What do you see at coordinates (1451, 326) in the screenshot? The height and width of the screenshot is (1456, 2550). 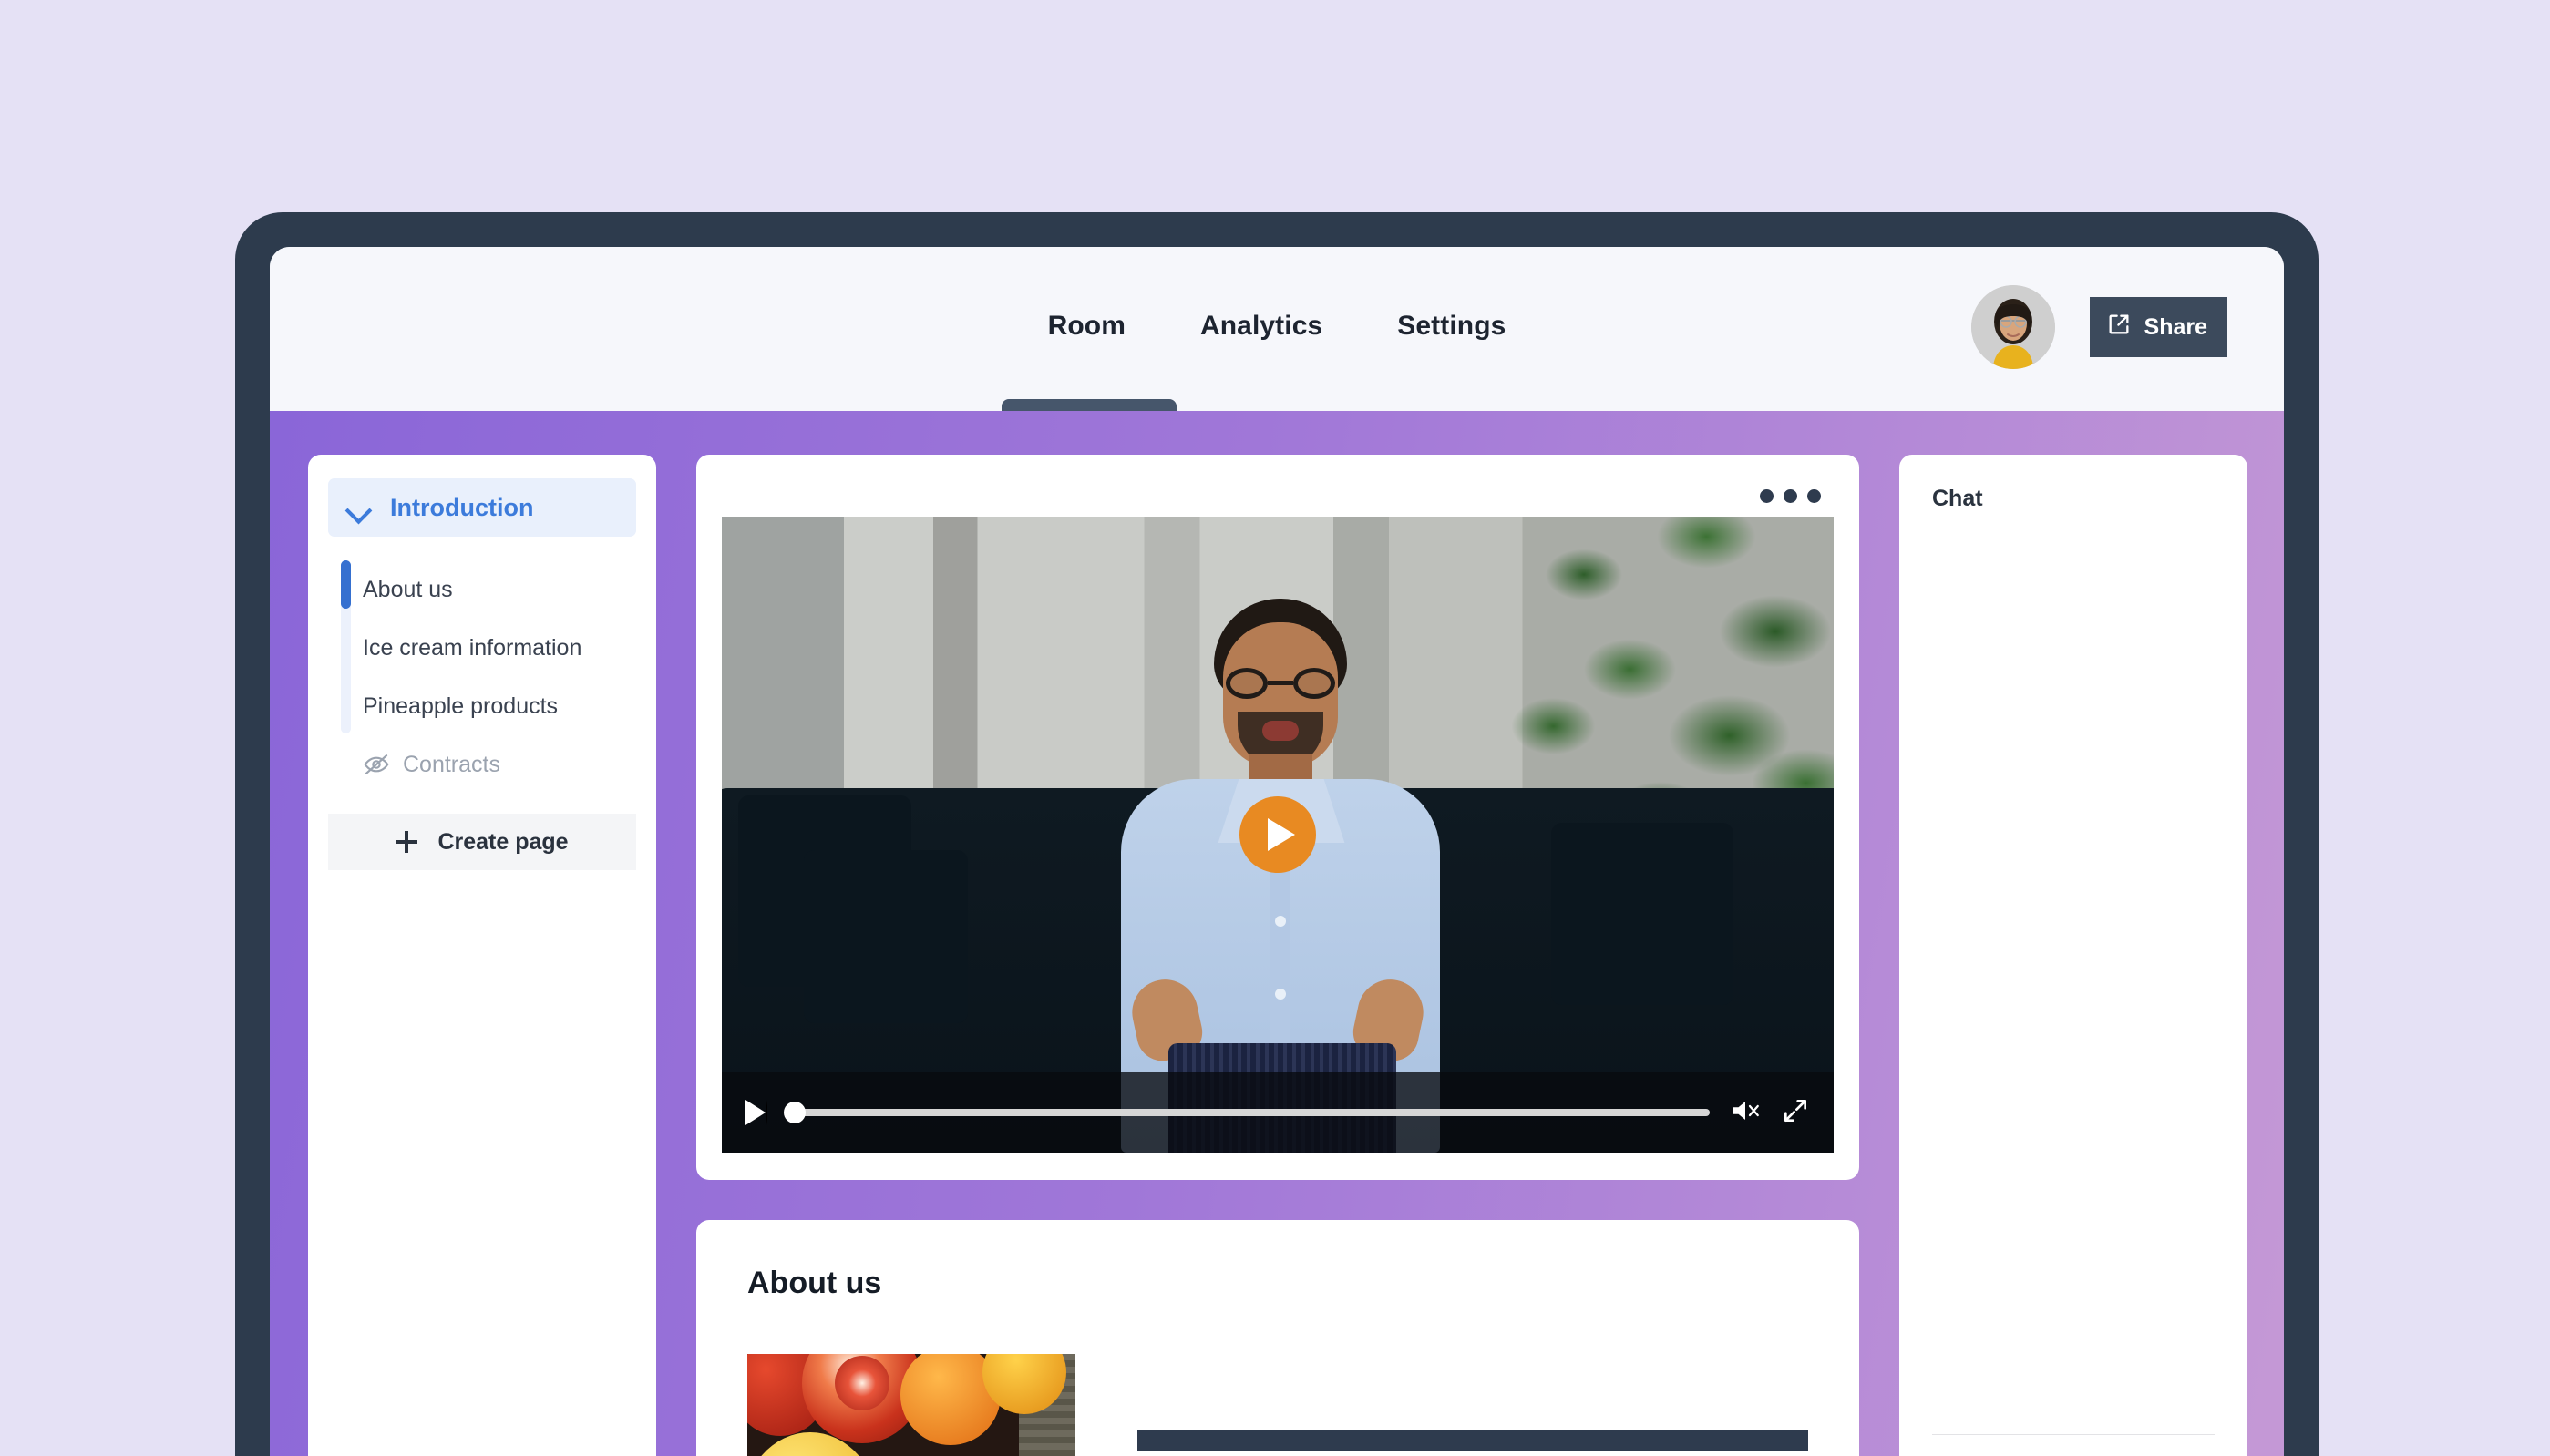 I see `tab-settings: Settings` at bounding box center [1451, 326].